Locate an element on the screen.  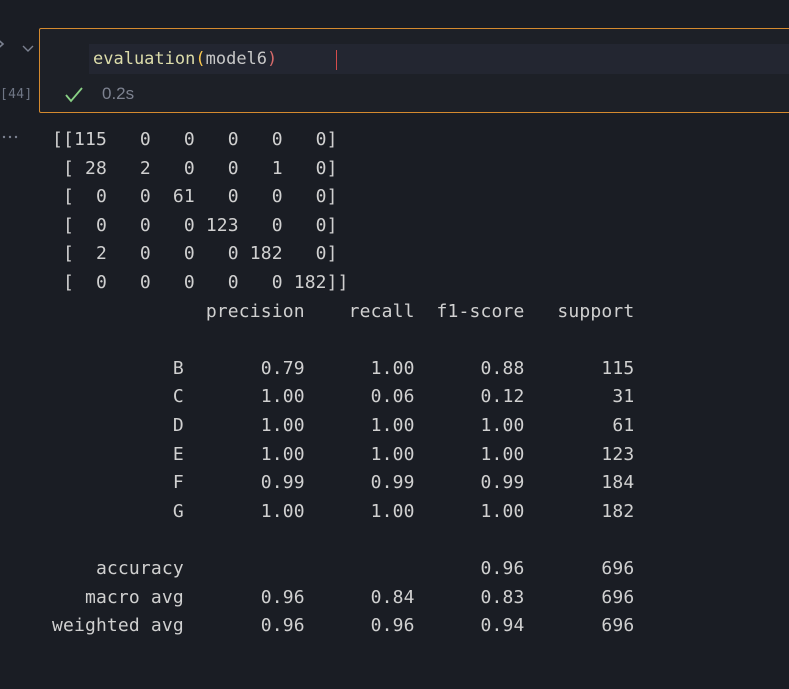
code-line: evaluation(model6) is located at coordinates (185, 59).